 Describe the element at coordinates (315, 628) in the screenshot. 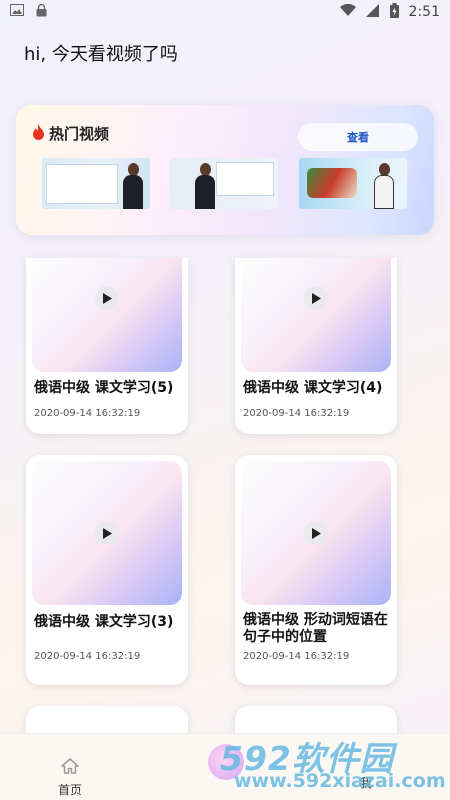

I see `video-title: 俄语中级 形动词短语在句子中的位置` at that location.